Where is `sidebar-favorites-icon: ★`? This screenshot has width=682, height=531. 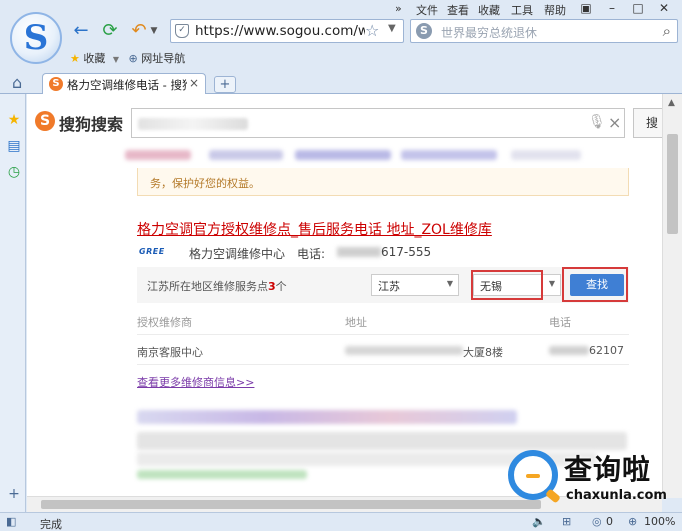
sidebar-favorites-icon: ★ is located at coordinates (14, 120).